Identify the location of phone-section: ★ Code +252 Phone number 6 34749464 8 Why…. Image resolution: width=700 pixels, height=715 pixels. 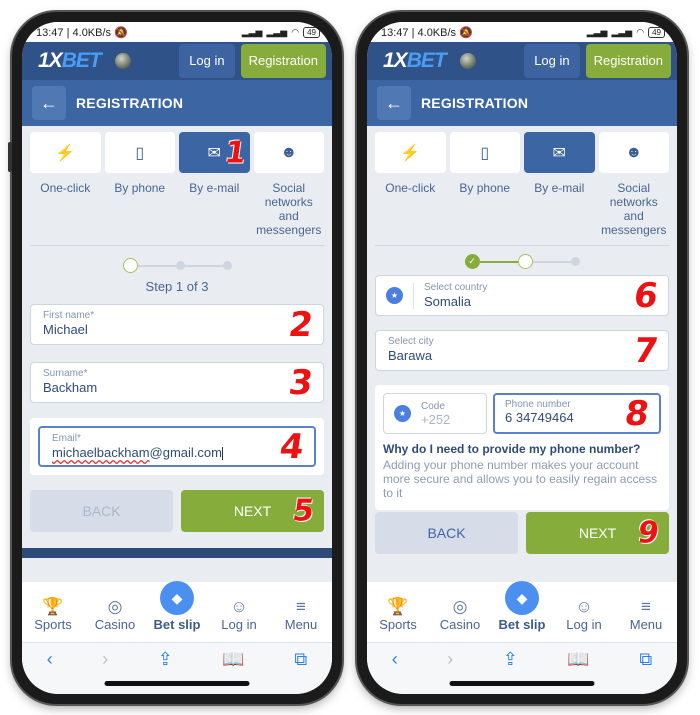
(522, 447).